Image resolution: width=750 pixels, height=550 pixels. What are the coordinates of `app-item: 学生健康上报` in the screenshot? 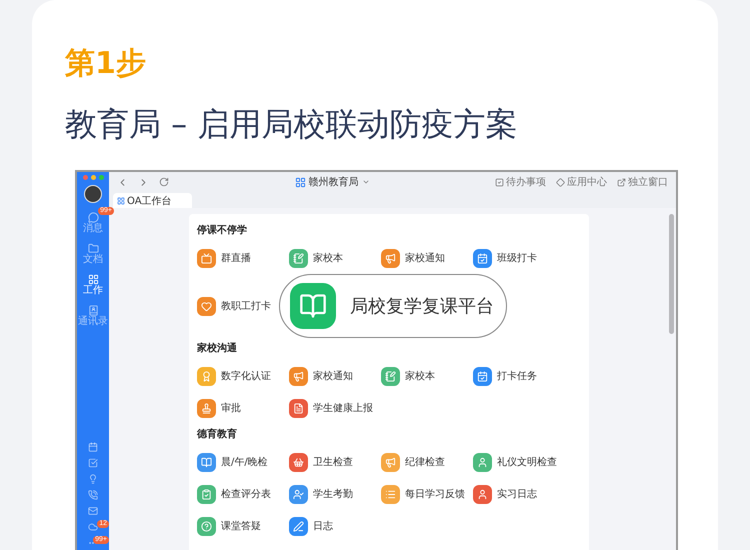 It's located at (331, 408).